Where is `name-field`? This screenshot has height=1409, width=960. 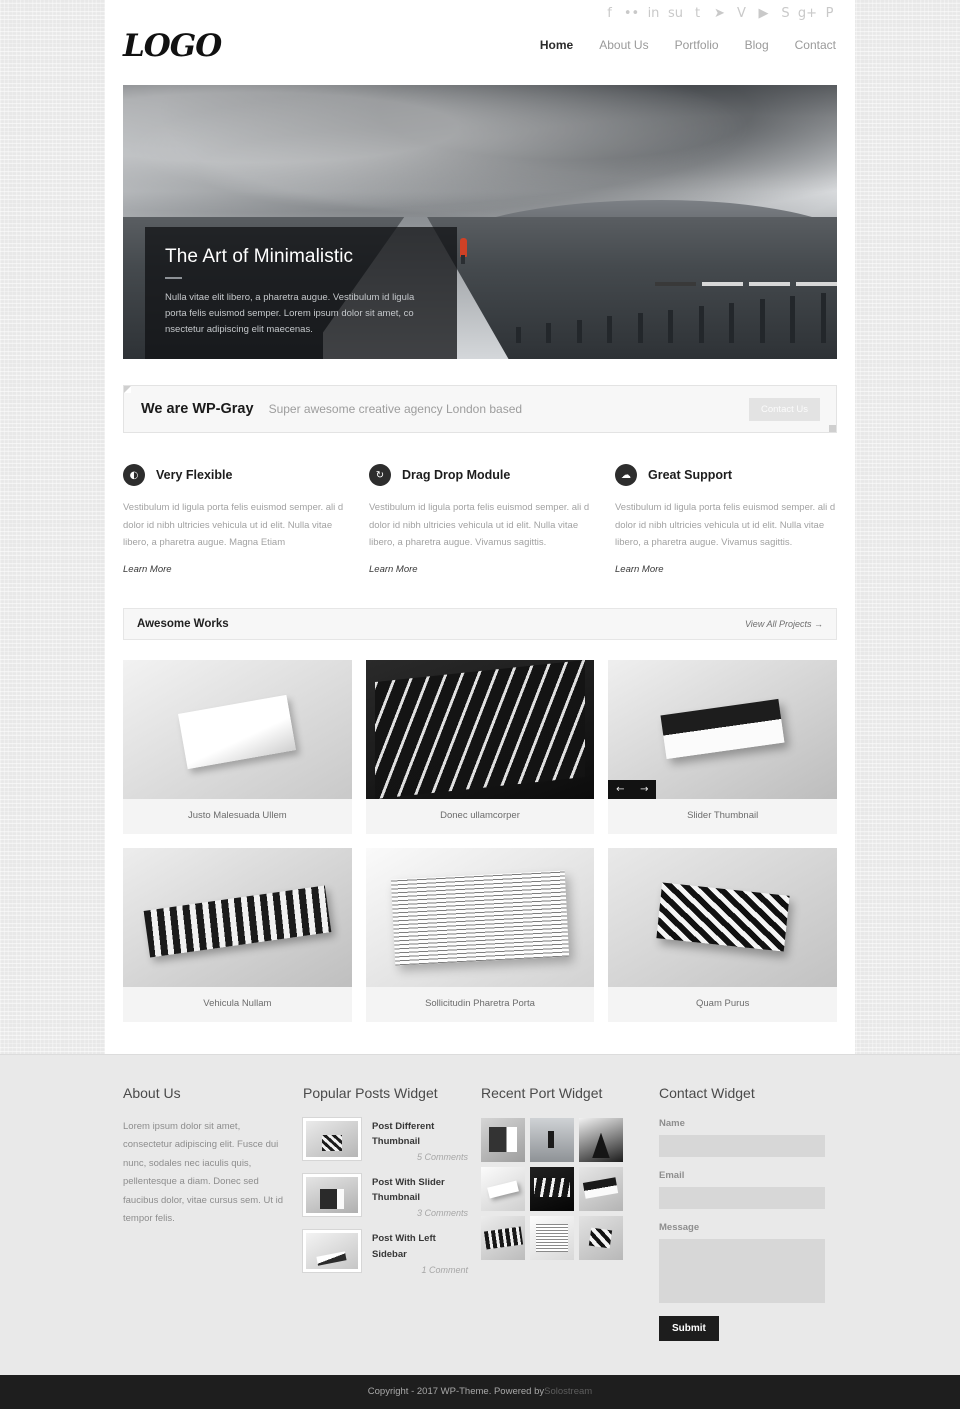
name-field is located at coordinates (742, 1145).